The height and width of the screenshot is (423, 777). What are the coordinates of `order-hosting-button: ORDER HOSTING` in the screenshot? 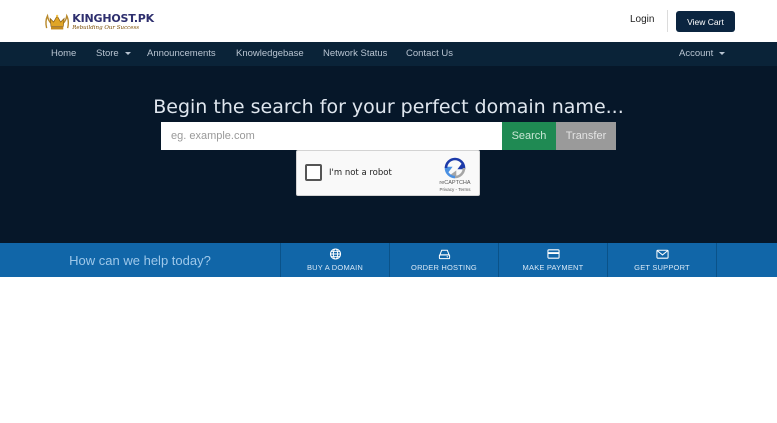 It's located at (443, 260).